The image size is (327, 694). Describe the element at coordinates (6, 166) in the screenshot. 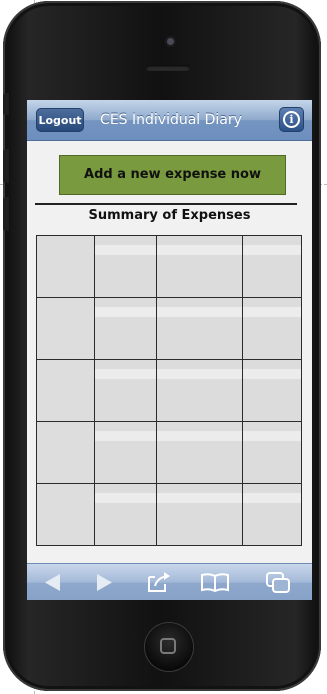

I see `volume-up-button` at that location.